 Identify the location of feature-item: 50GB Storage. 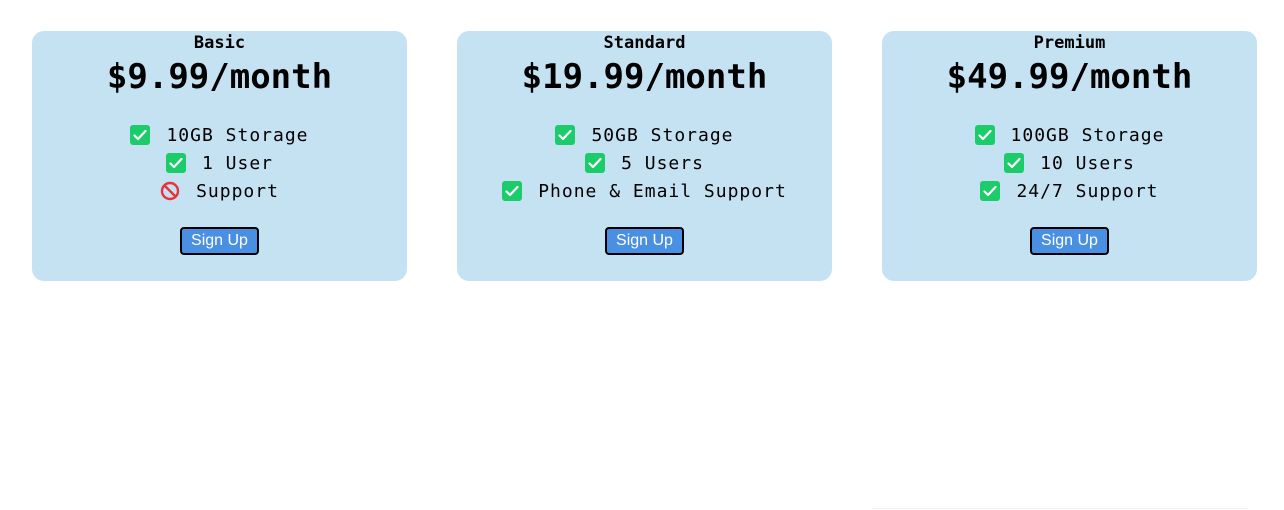
(644, 135).